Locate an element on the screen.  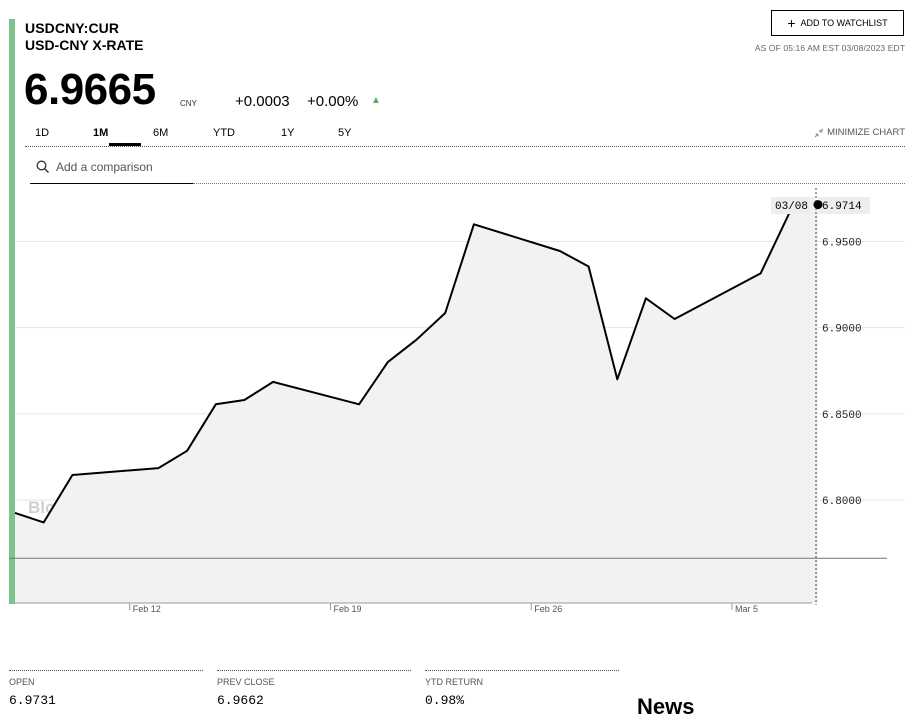
stat-prev-close: PREV CLOSE 6.9662 is located at coordinates (314, 689).